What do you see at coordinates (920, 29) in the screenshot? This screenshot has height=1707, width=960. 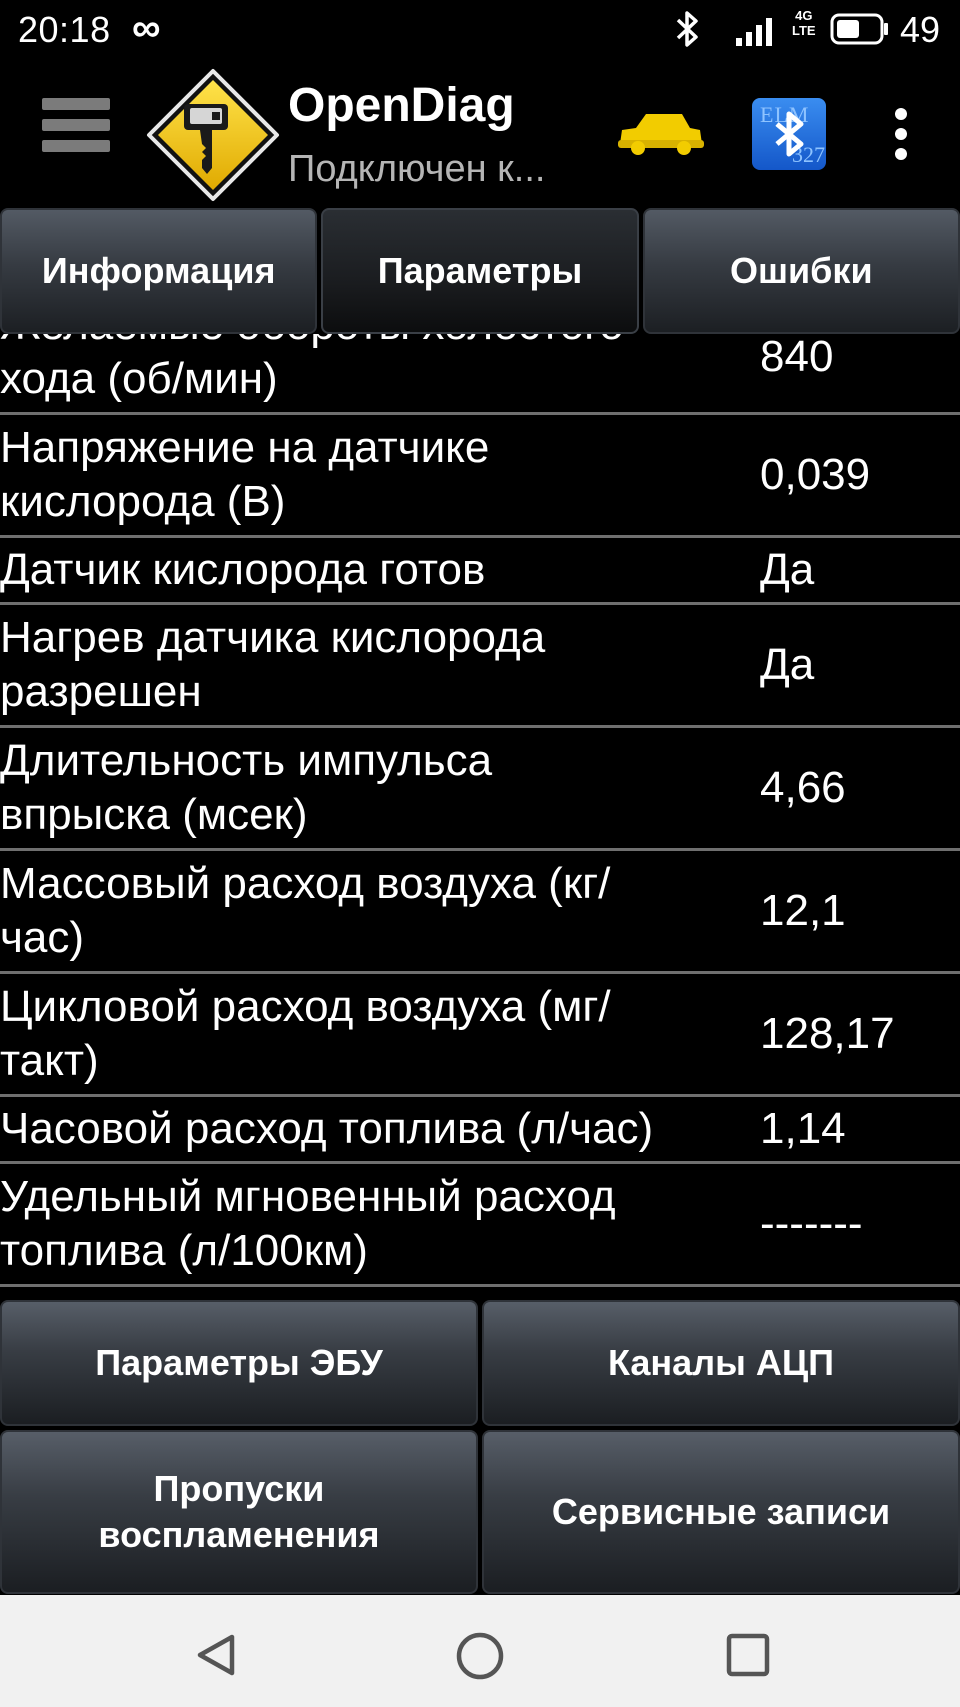 I see `battery-level: 49` at bounding box center [920, 29].